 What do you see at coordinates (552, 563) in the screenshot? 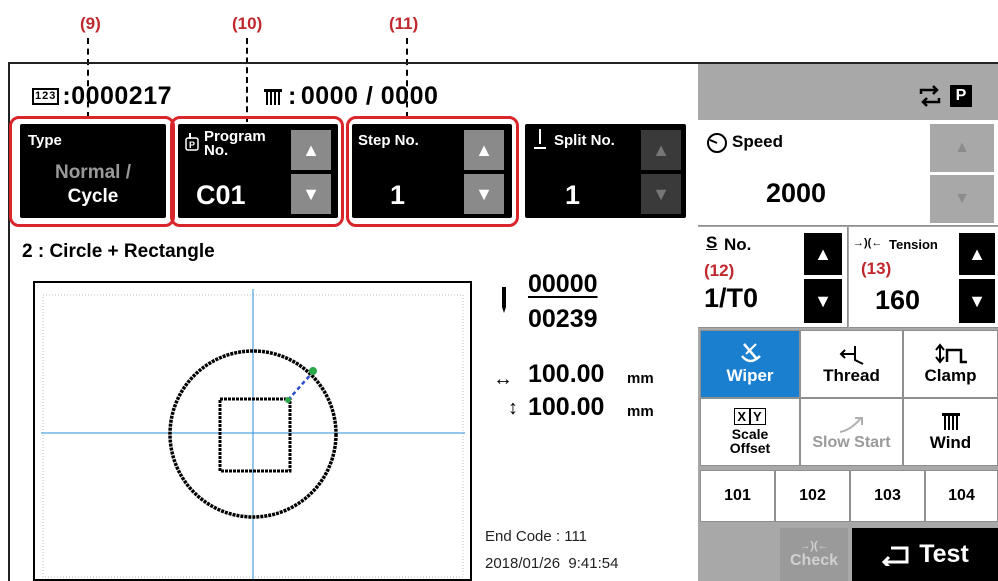
I see `datetime: 2018/01/26 9:41:54` at bounding box center [552, 563].